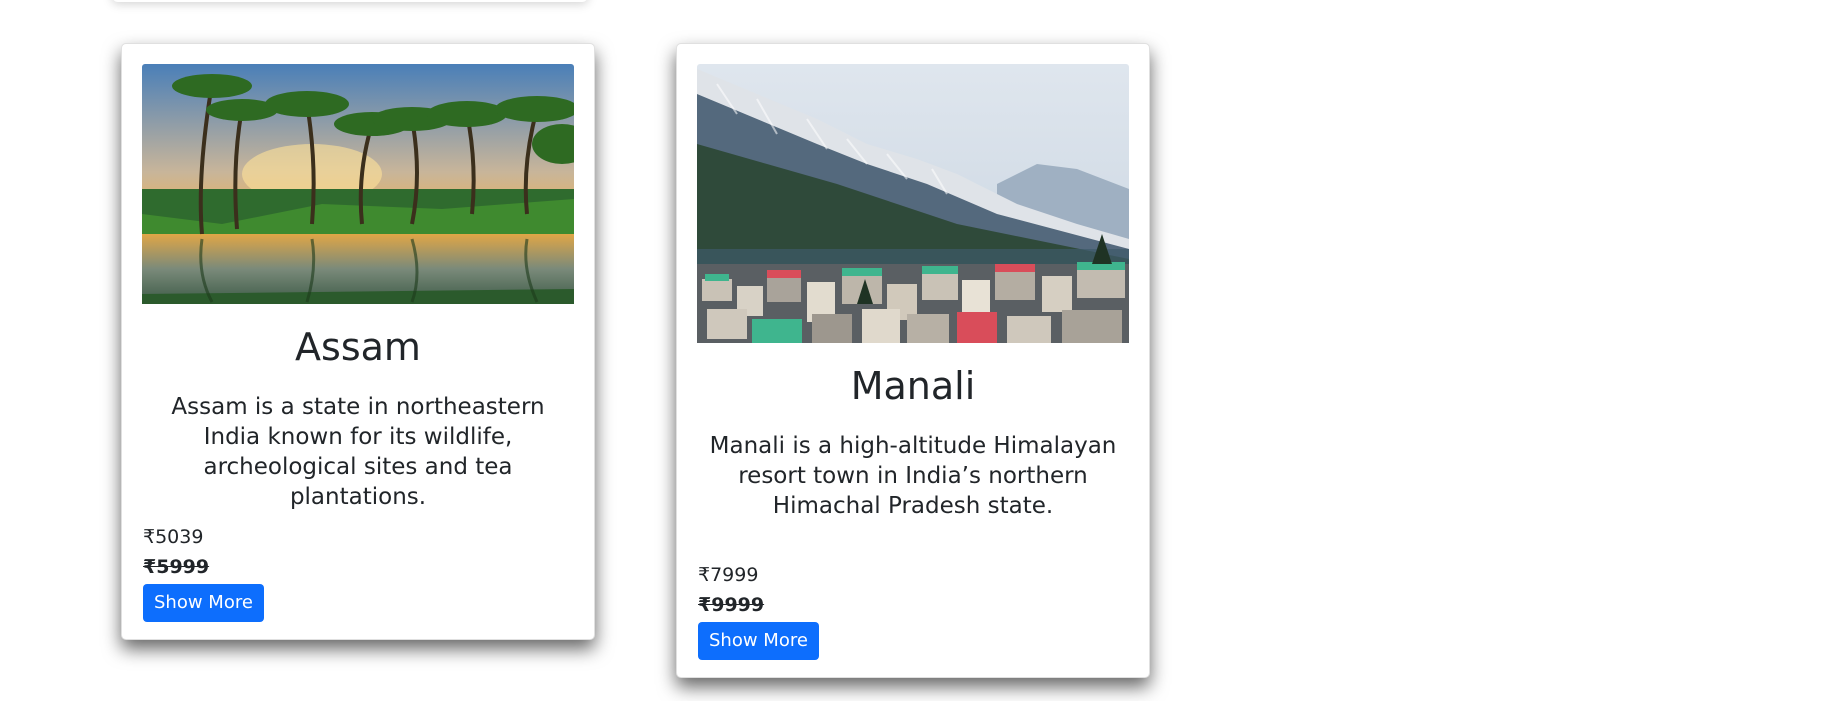 The width and height of the screenshot is (1840, 701). I want to click on discounted-price: ₹5039, so click(173, 537).